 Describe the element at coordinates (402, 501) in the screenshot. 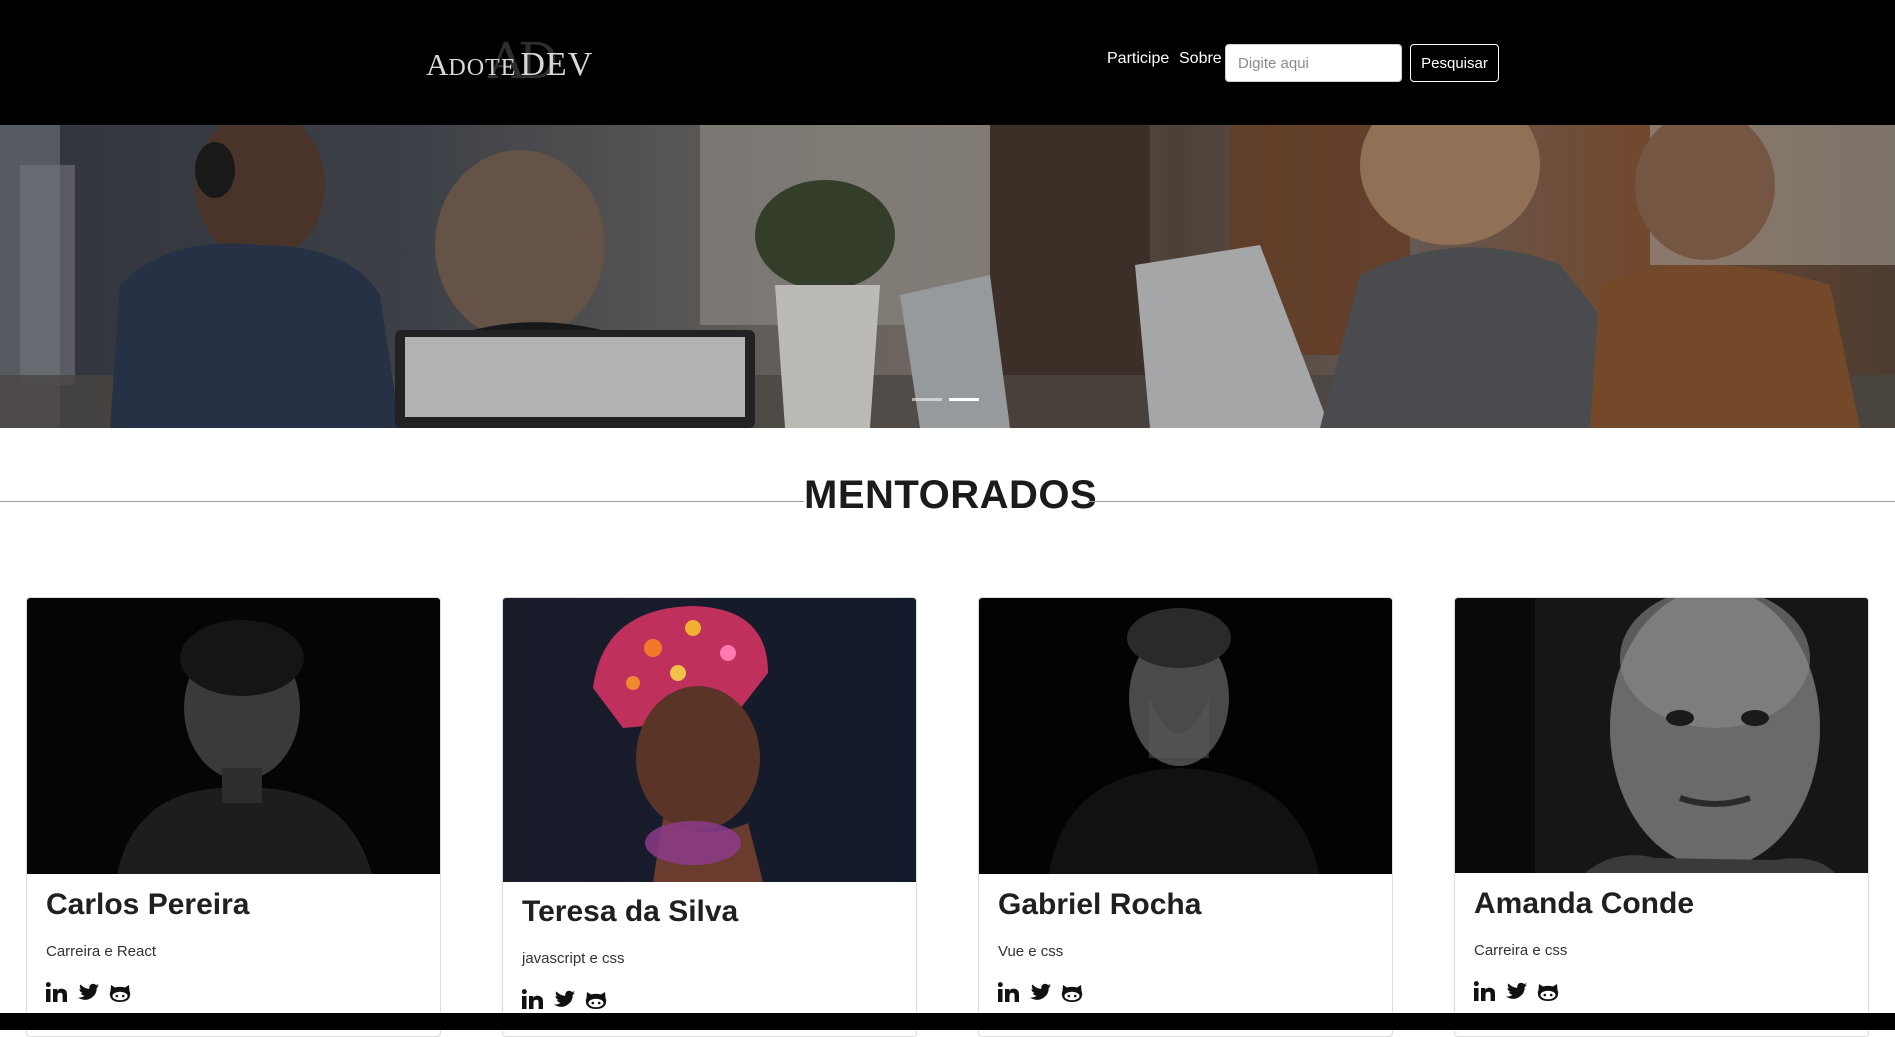

I see `title-divider-left` at that location.